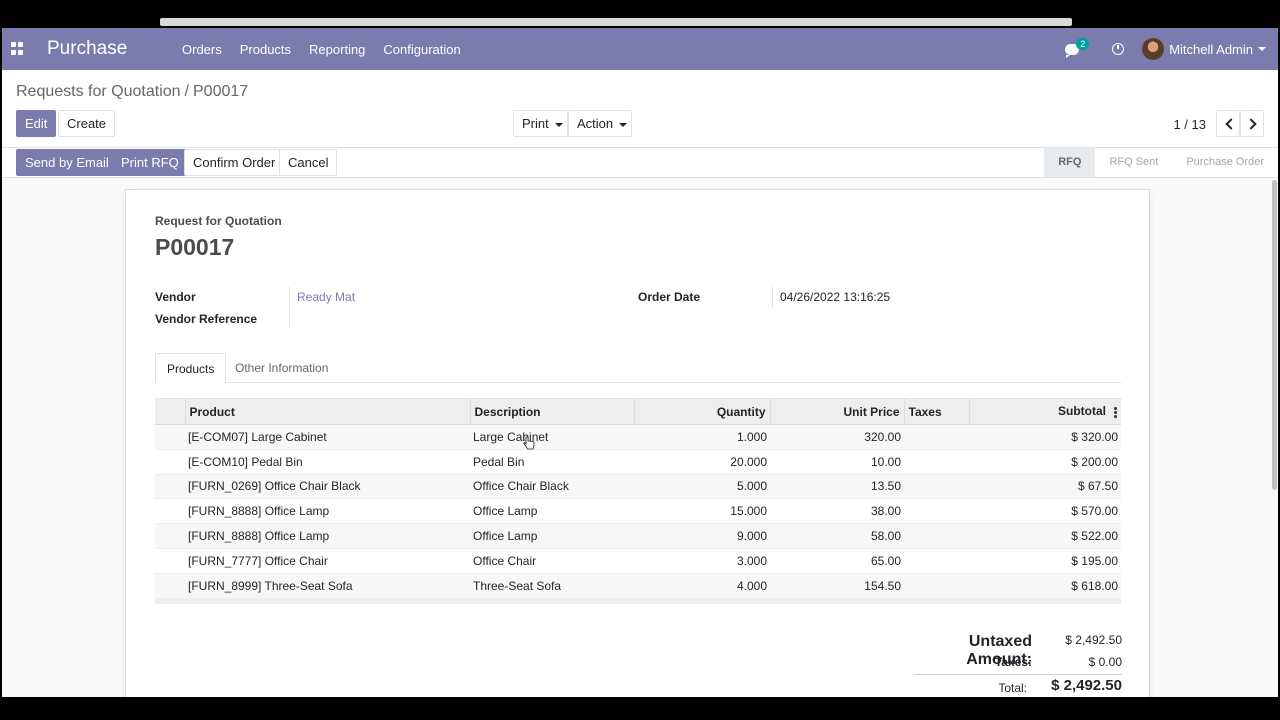 The width and height of the screenshot is (1280, 720). I want to click on cell-product: [FURN_0269] Office Chair Black, so click(327, 486).